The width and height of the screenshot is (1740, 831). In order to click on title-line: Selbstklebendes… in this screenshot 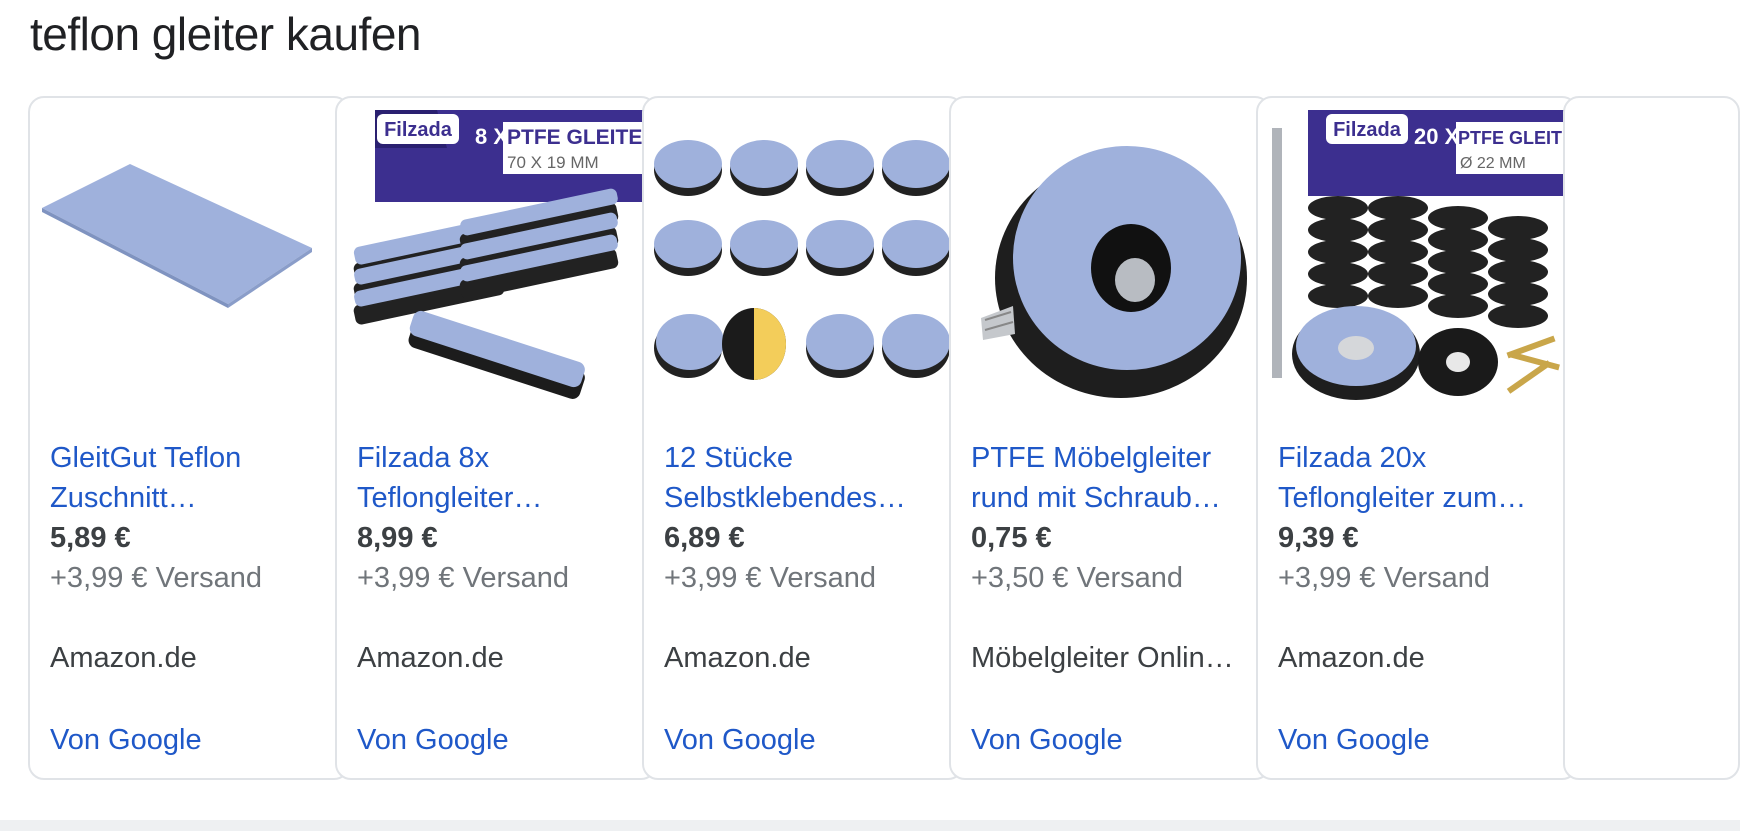, I will do `click(785, 498)`.